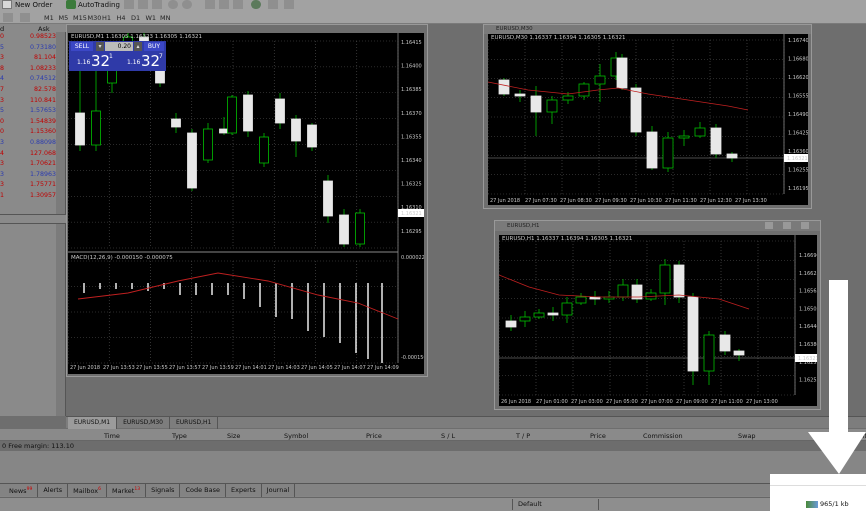 The image size is (866, 511). What do you see at coordinates (2, 68) in the screenshot?
I see `bid-price: 8` at bounding box center [2, 68].